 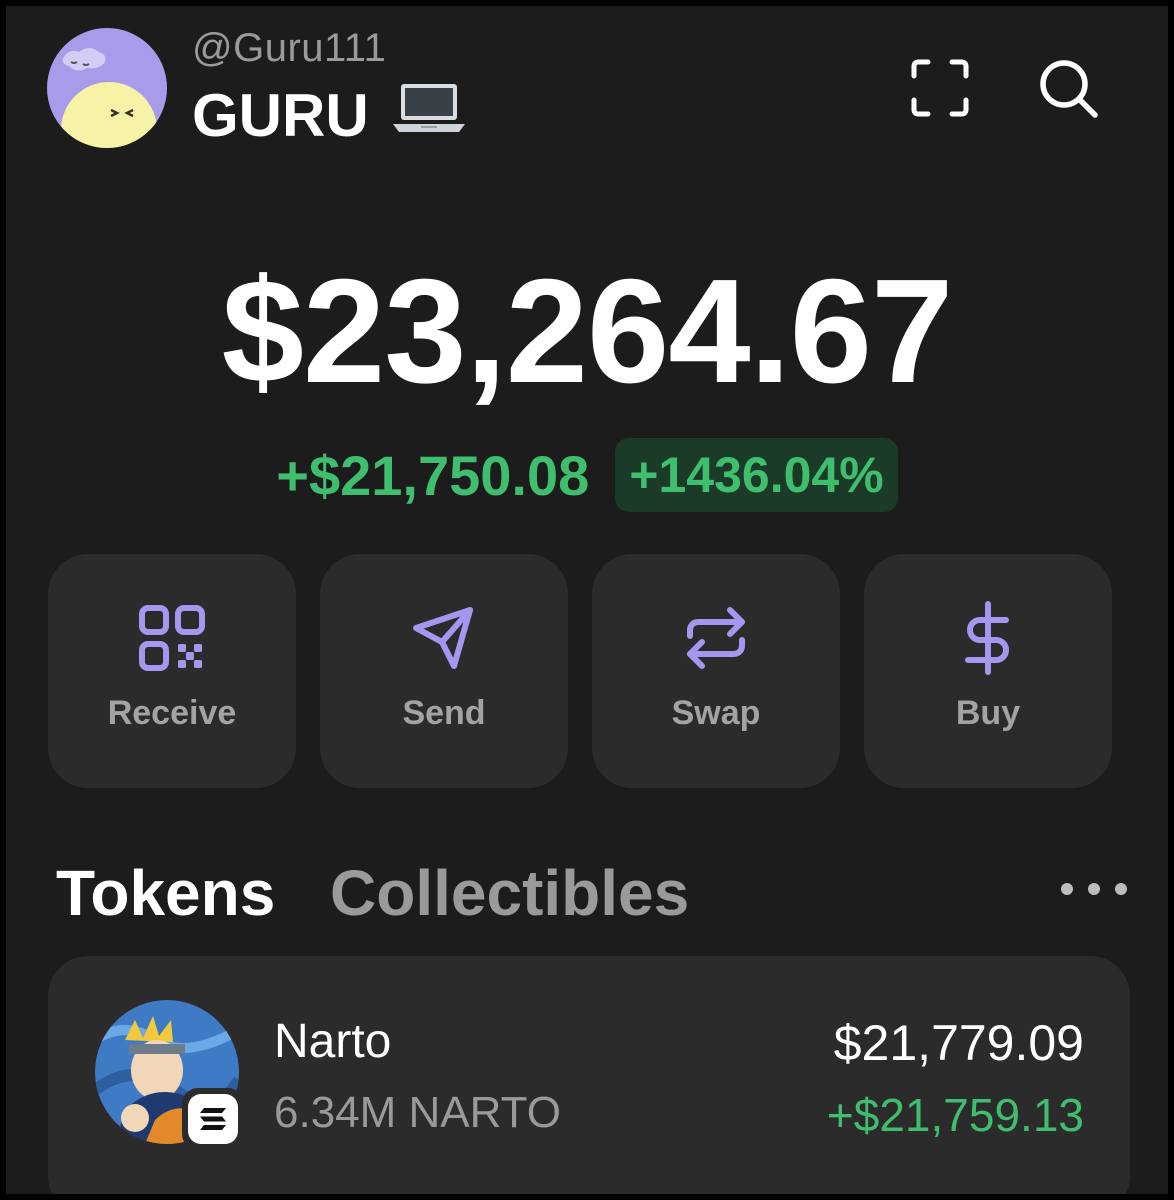 I want to click on buy-button: Buy, so click(x=988, y=671).